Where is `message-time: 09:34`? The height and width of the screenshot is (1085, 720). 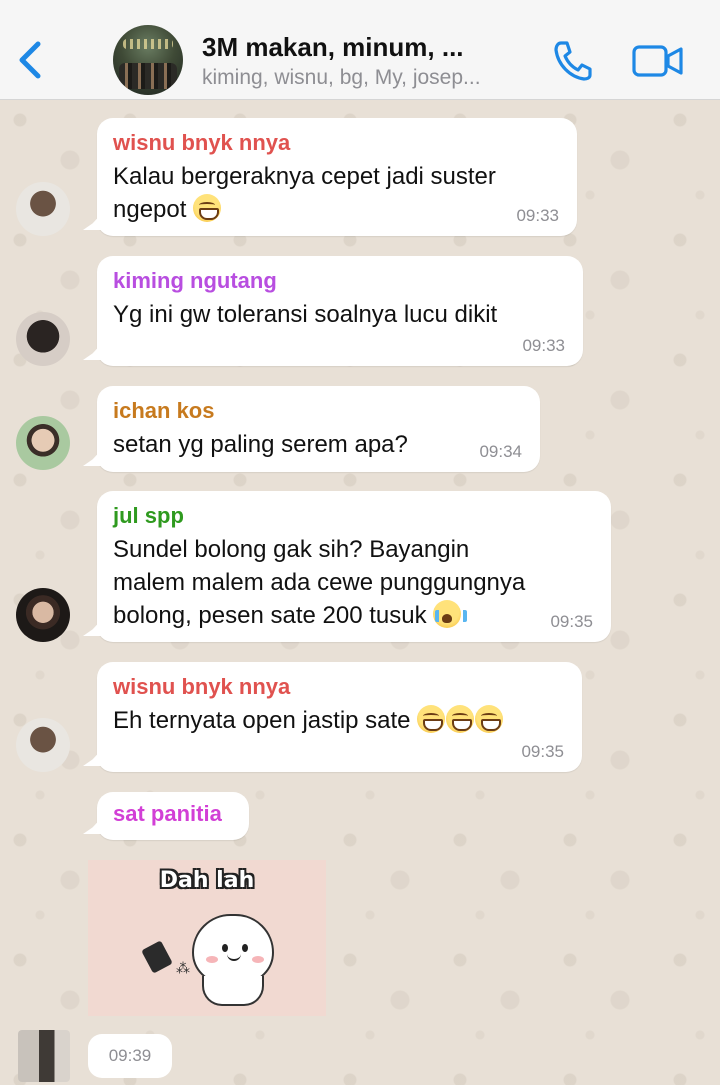 message-time: 09:34 is located at coordinates (500, 451).